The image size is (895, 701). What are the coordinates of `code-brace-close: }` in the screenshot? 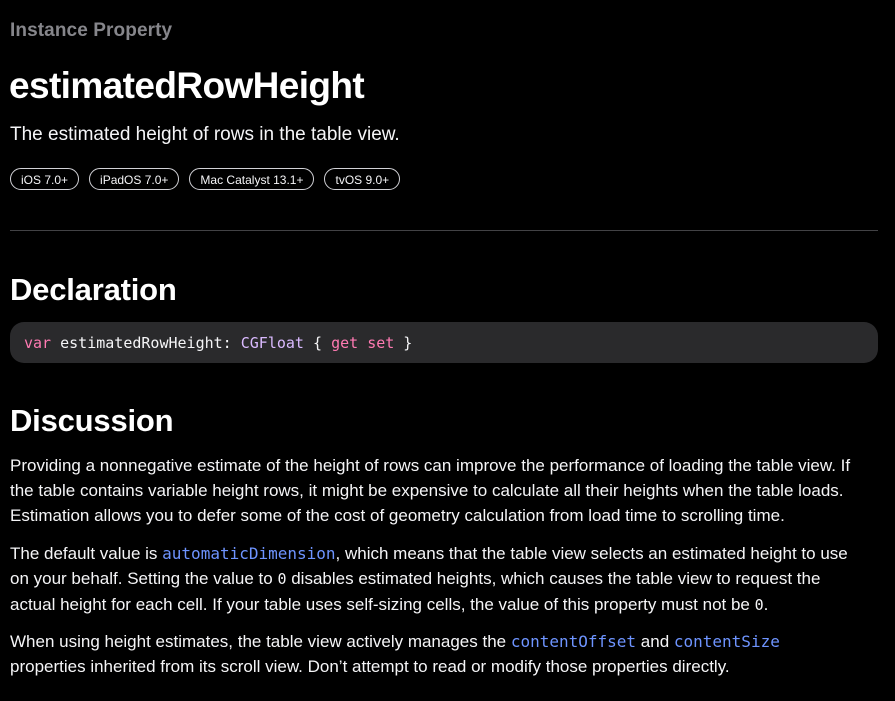 It's located at (403, 342).